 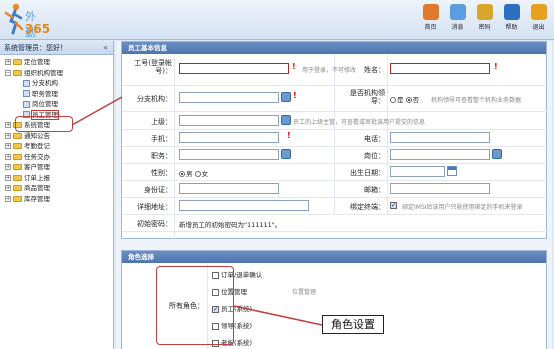 I want to click on nav-power-button: 退出, so click(x=538, y=17).